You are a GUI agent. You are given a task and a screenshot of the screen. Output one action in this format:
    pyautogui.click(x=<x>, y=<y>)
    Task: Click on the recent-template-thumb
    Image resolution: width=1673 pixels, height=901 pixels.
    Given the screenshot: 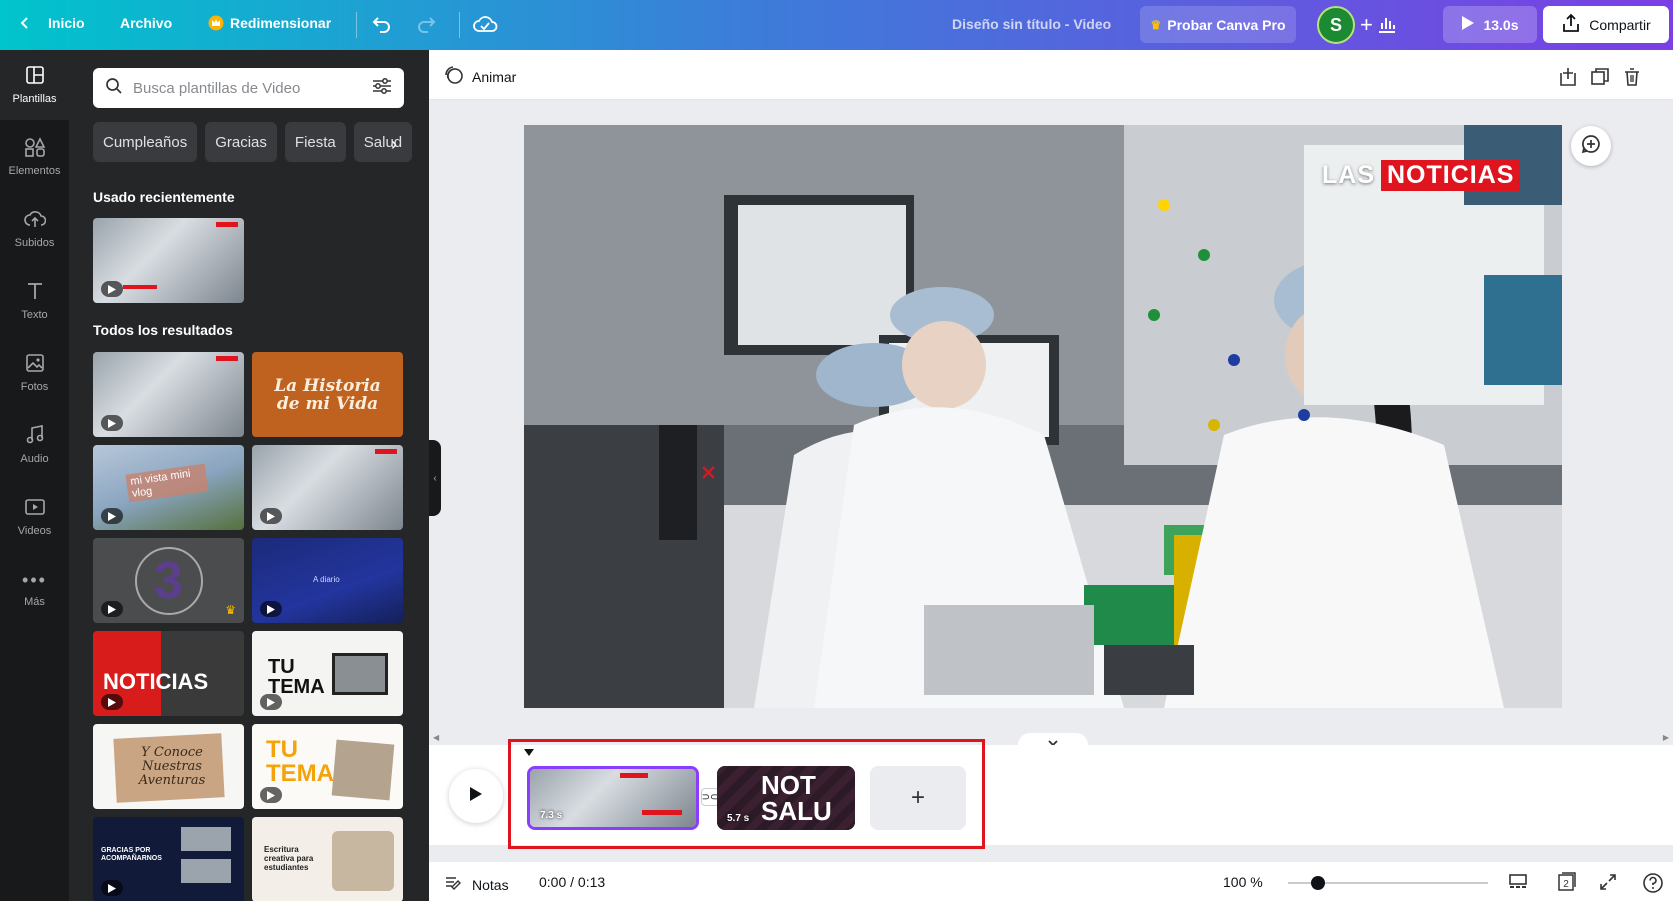 What is the action you would take?
    pyautogui.click(x=168, y=260)
    